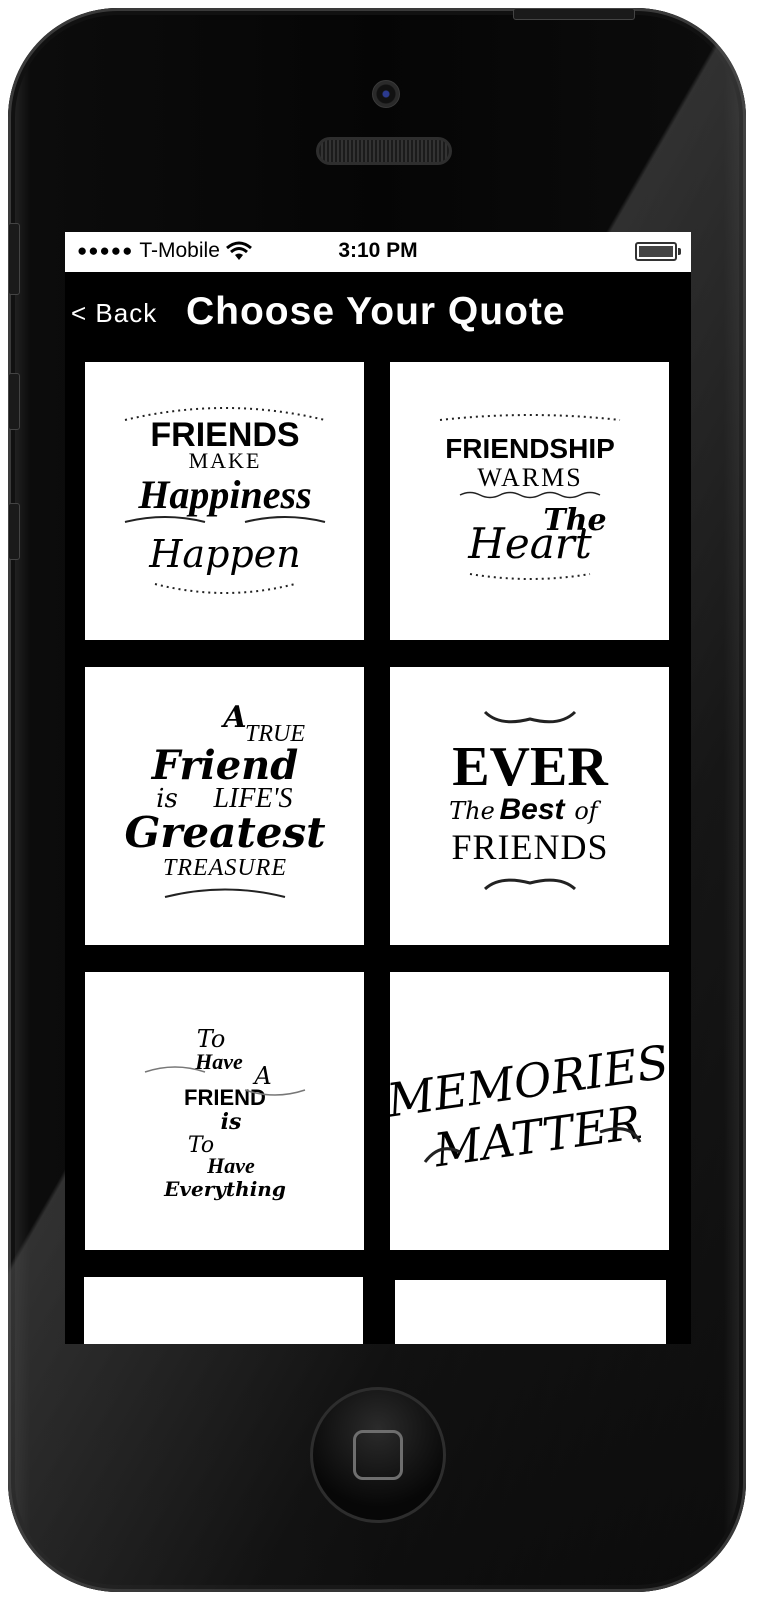 Image resolution: width=763 pixels, height=1602 pixels. What do you see at coordinates (224, 765) in the screenshot?
I see `quote-line: Friend` at bounding box center [224, 765].